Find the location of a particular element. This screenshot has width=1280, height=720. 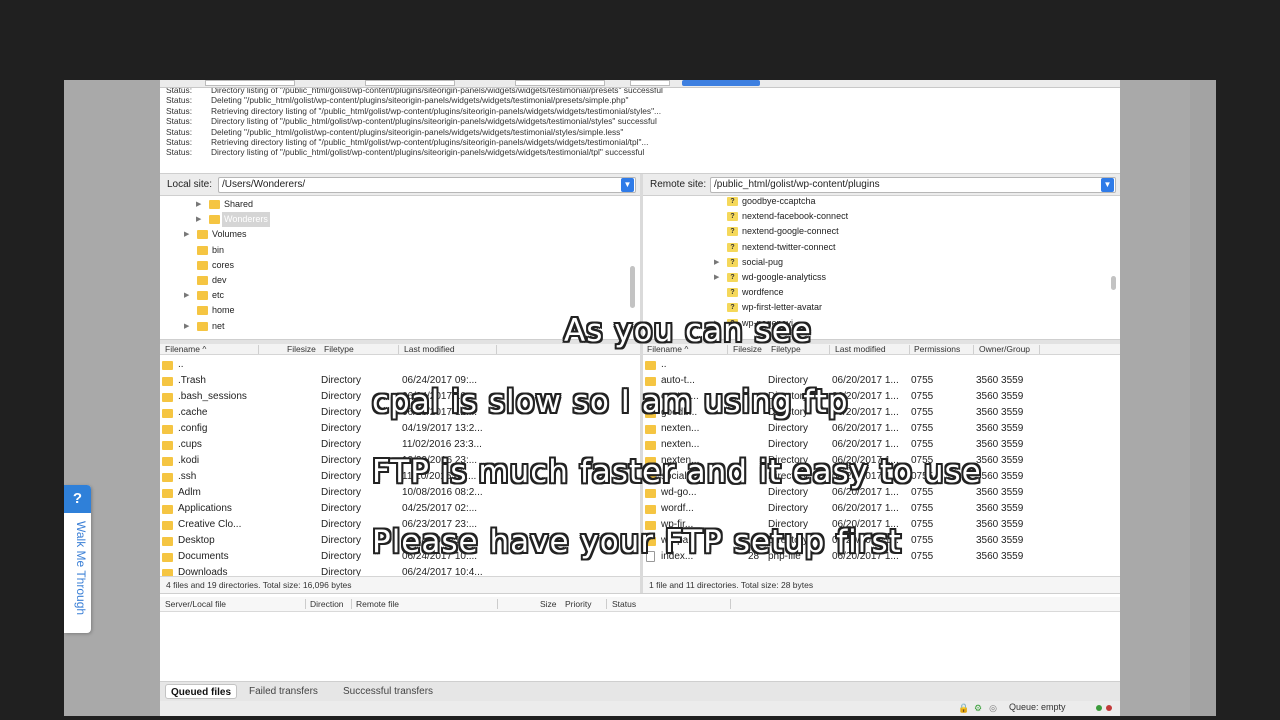

remote-tree-item: ? goodbye-ccaptcha is located at coordinates (864, 202).